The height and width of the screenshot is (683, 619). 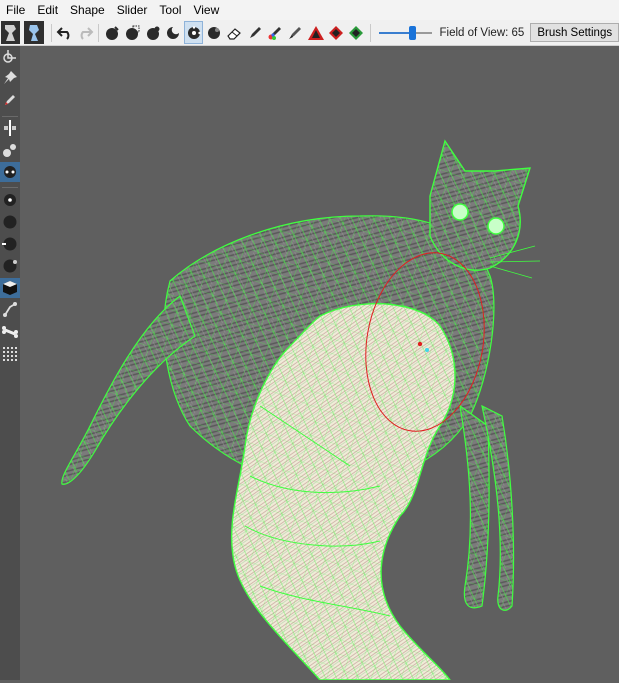 I want to click on bone-icon, so click(x=10, y=332).